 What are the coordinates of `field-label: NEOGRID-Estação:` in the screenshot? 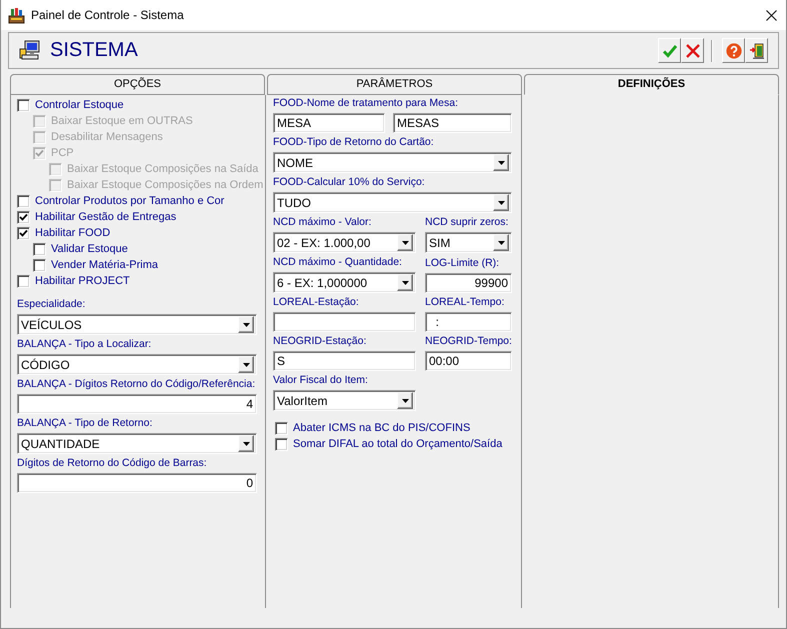 It's located at (319, 341).